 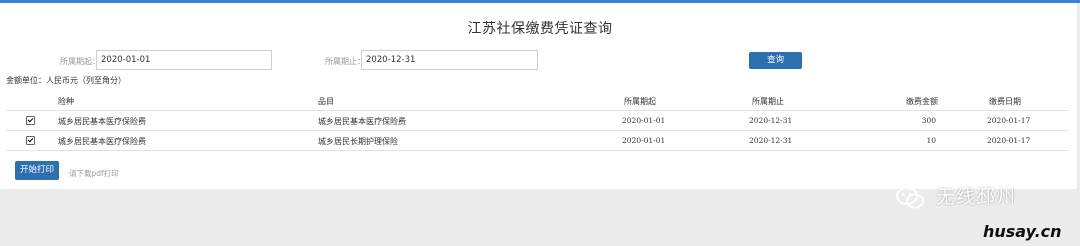 I want to click on header-item: 品目, so click(x=326, y=101).